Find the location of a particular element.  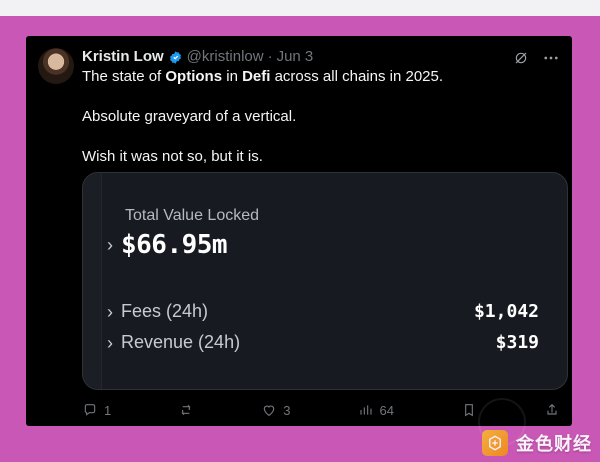

tweet-header: Kristin Low @kristinlow · Jun 3 is located at coordinates (197, 57).